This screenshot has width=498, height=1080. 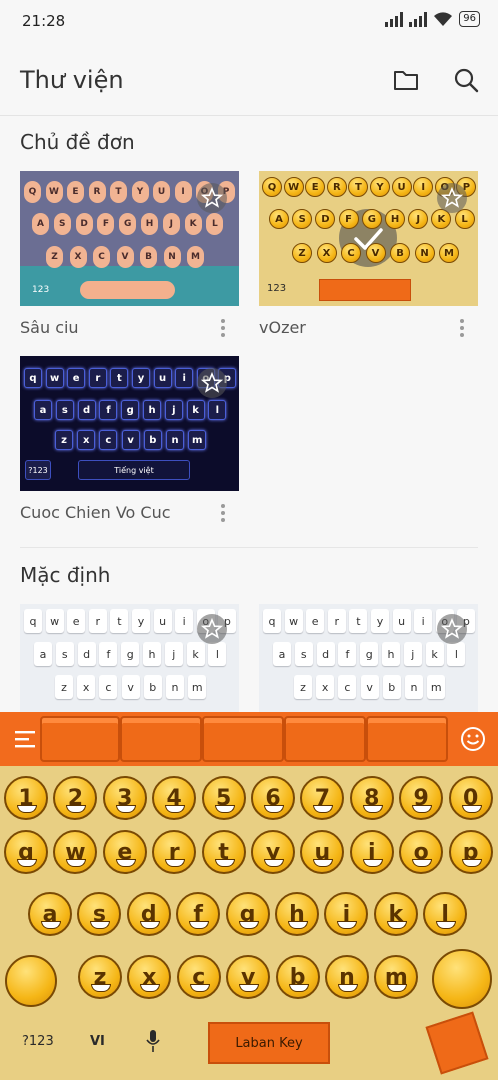 I want to click on key-1: 1, so click(x=26, y=798).